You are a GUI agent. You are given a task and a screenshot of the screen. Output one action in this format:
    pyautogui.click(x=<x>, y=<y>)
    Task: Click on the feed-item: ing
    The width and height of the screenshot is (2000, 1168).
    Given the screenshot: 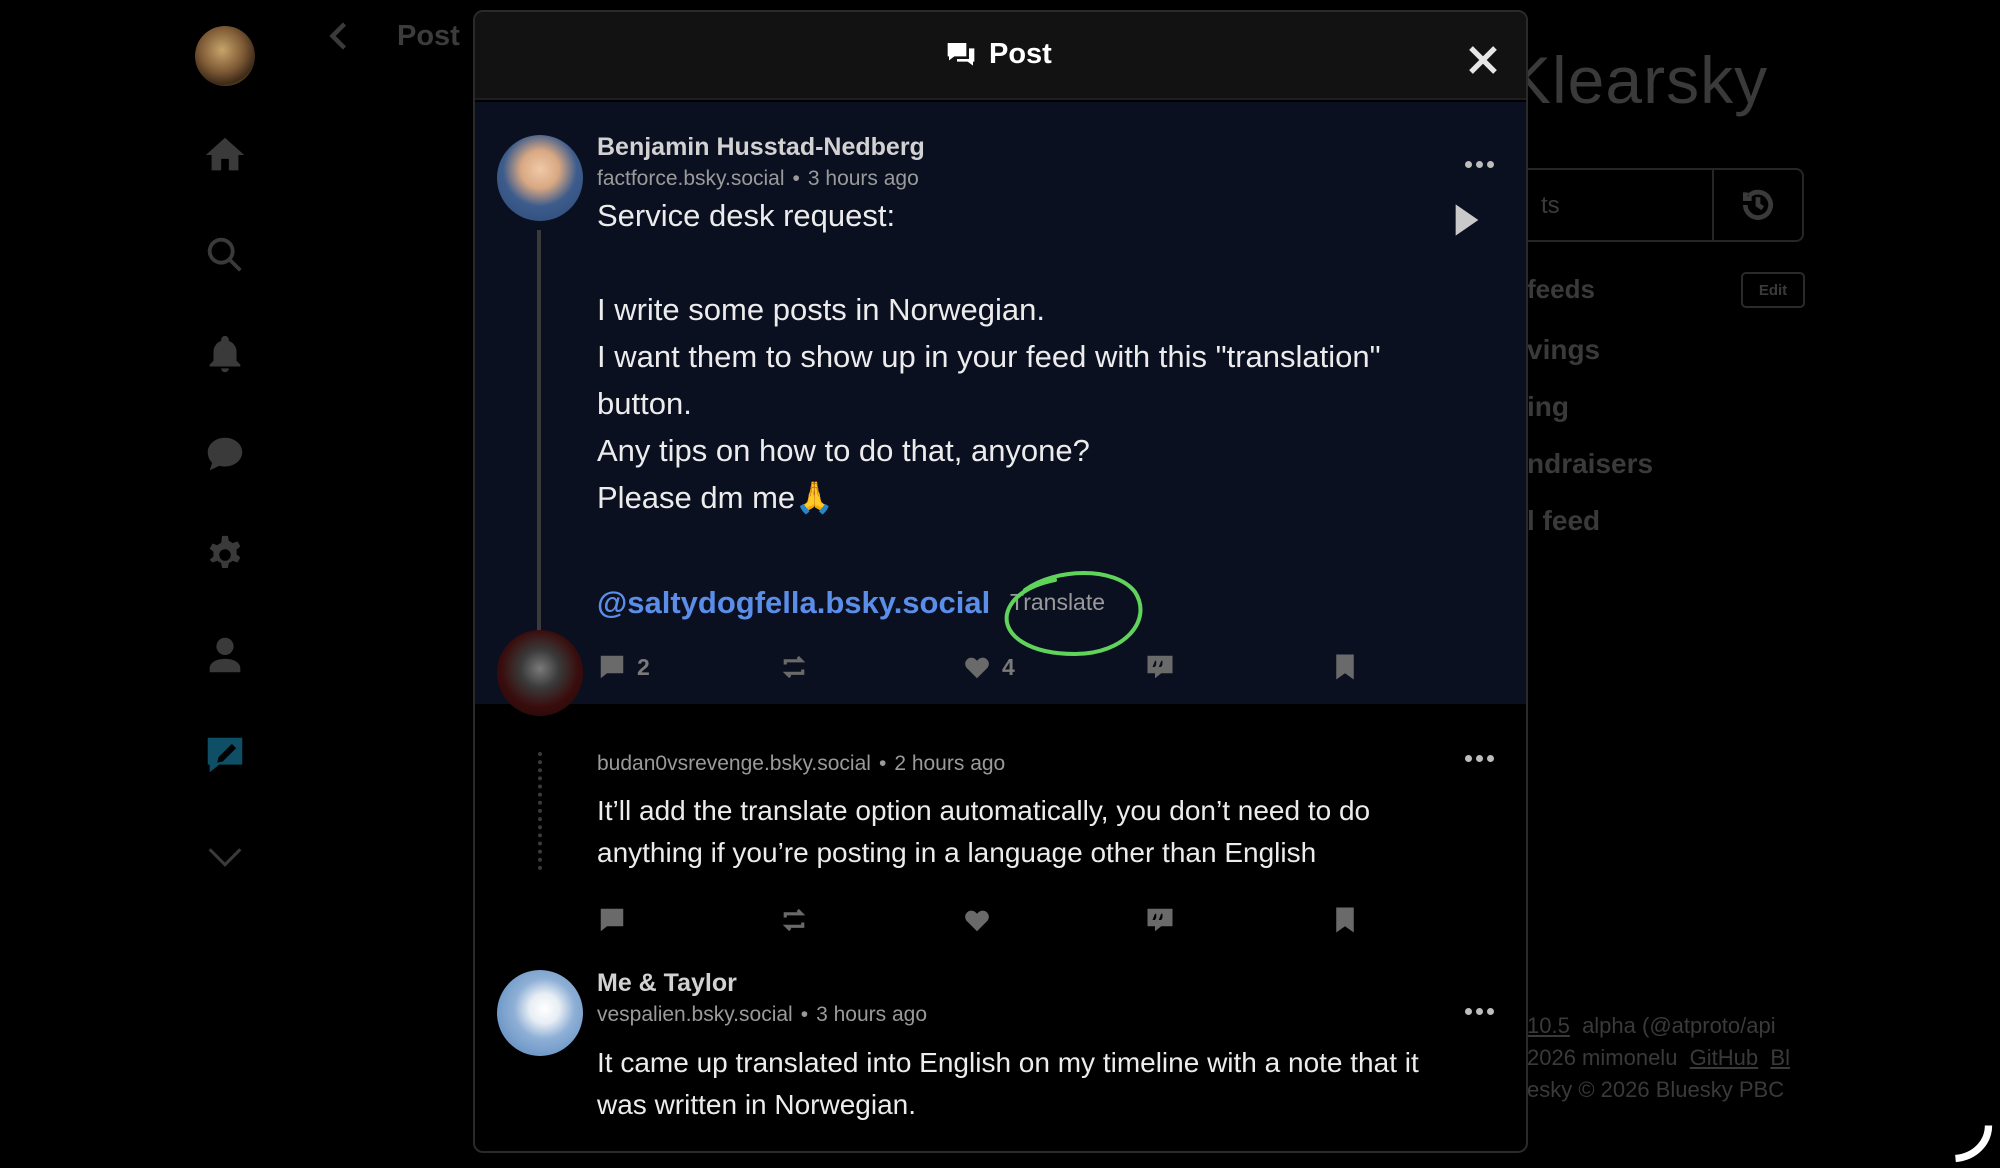 What is the action you would take?
    pyautogui.click(x=1548, y=407)
    